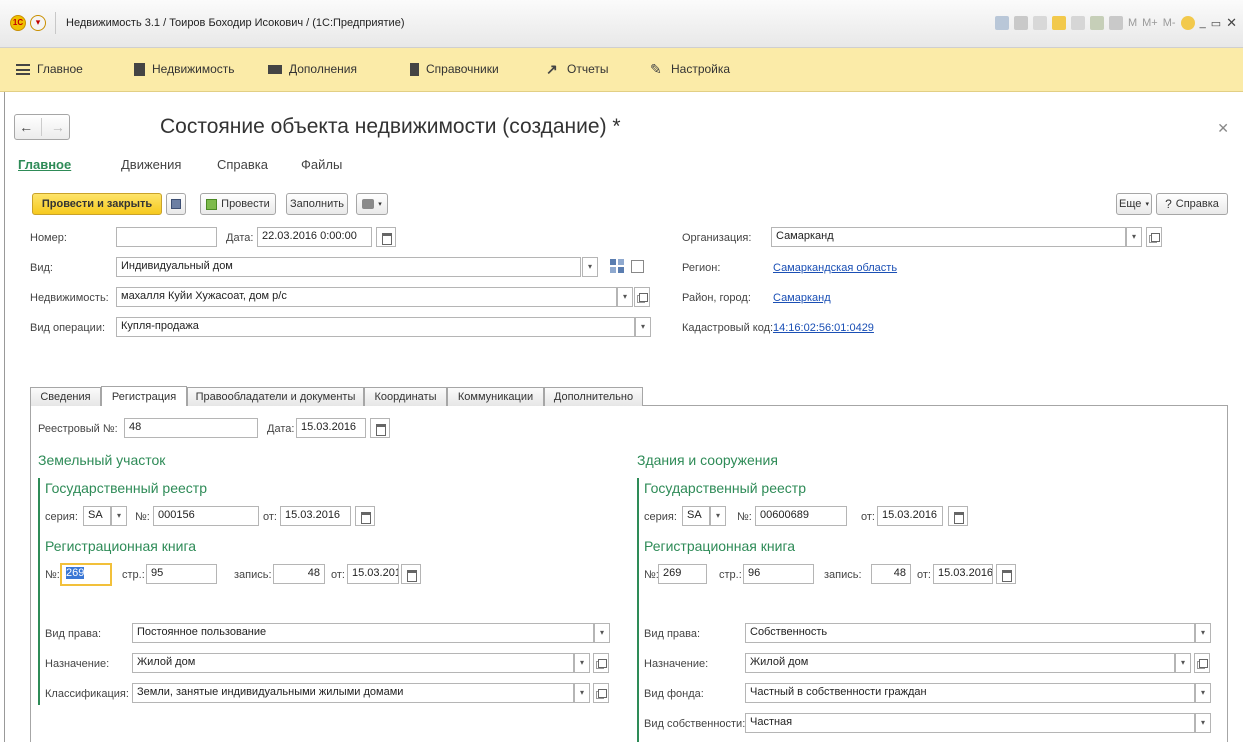  What do you see at coordinates (970, 693) in the screenshot?
I see `building-fund-field: Частный в собственности граждан` at bounding box center [970, 693].